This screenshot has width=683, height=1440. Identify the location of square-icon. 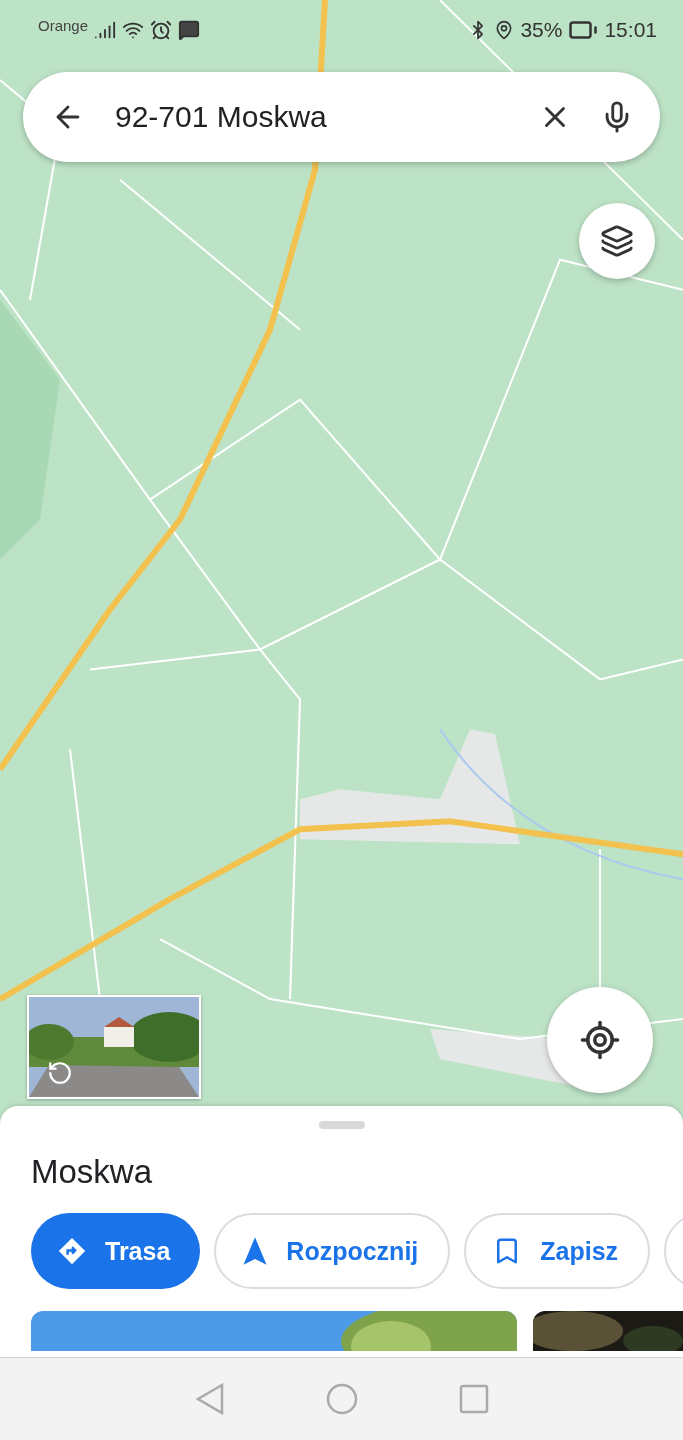
(473, 1399).